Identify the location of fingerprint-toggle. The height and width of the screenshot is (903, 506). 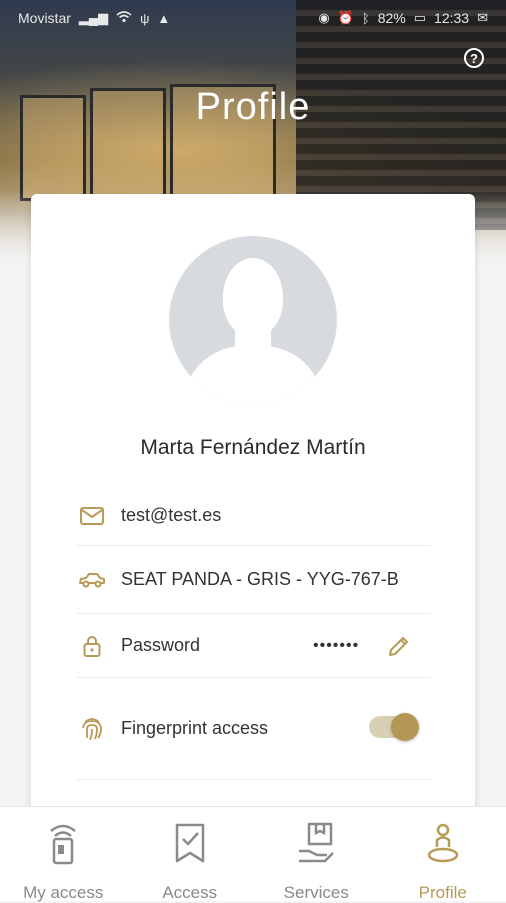
(393, 727).